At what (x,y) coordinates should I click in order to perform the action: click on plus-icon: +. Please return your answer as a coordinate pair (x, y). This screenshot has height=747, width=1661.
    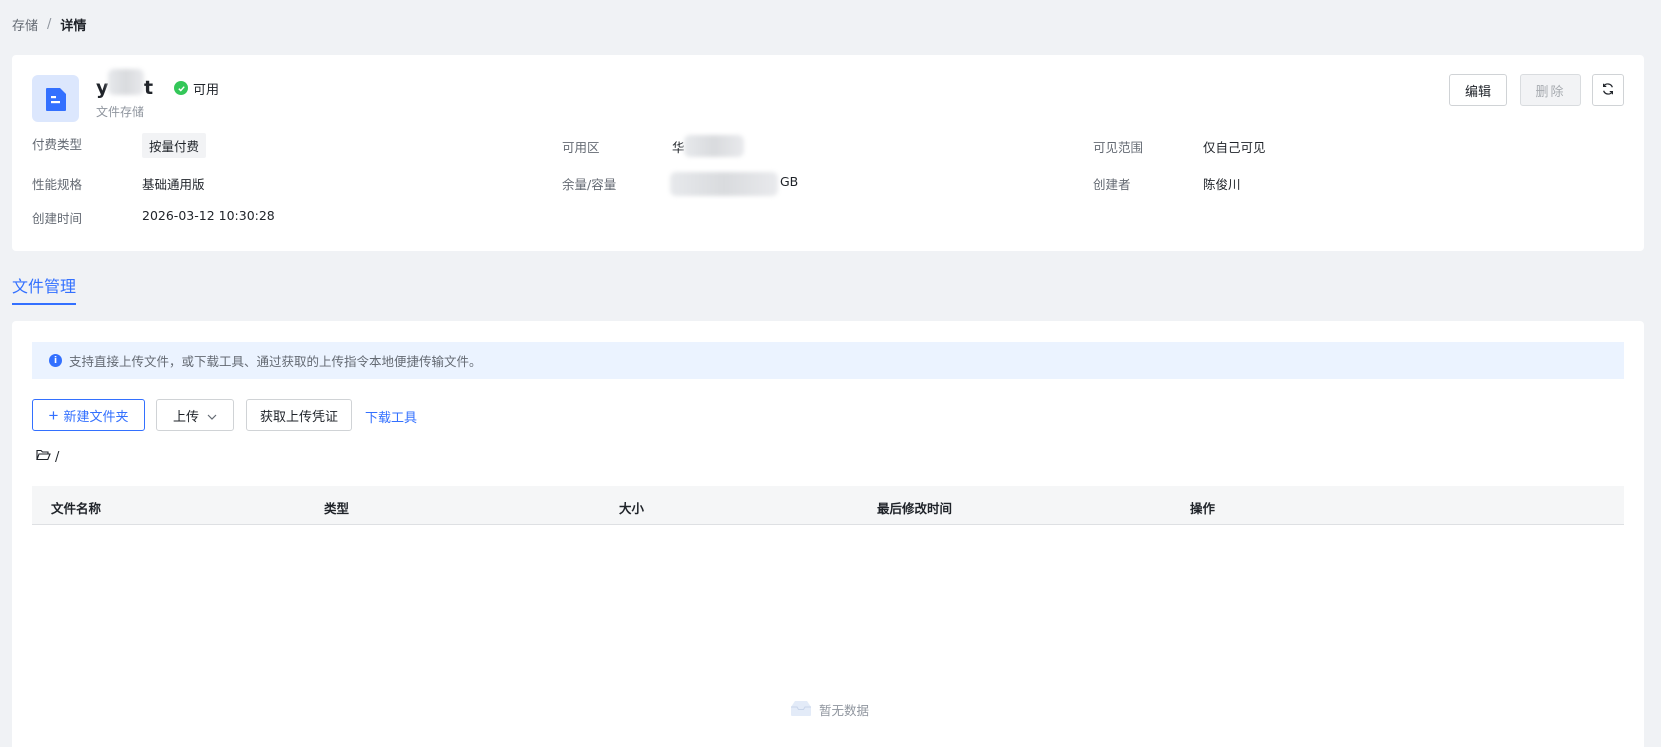
    Looking at the image, I should click on (53, 415).